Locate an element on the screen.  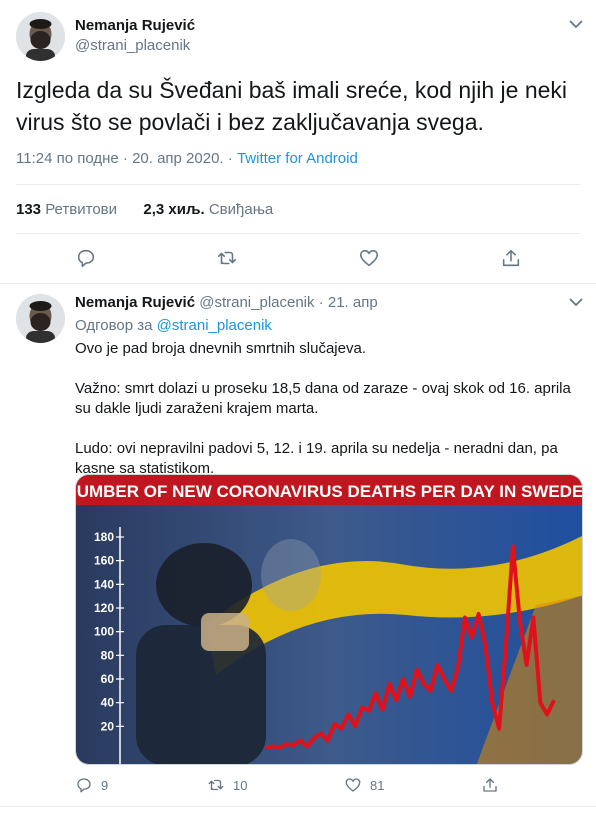
retweets-count: 10 is located at coordinates (240, 785).